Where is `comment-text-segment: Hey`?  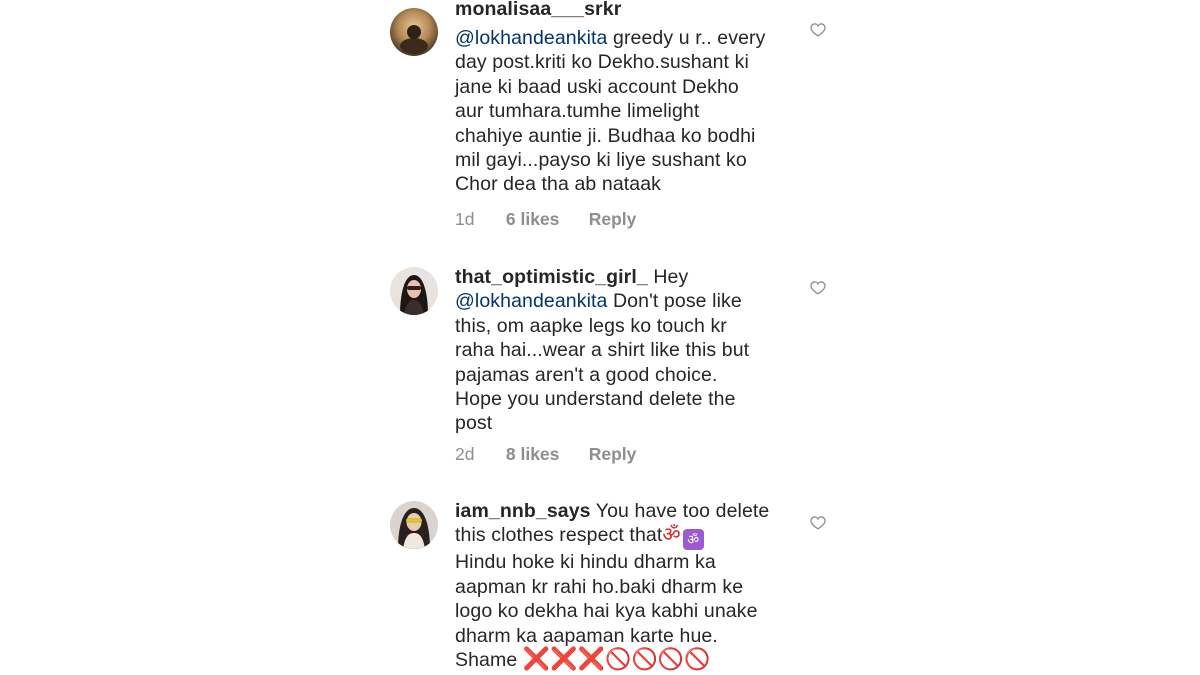
comment-text-segment: Hey is located at coordinates (668, 277).